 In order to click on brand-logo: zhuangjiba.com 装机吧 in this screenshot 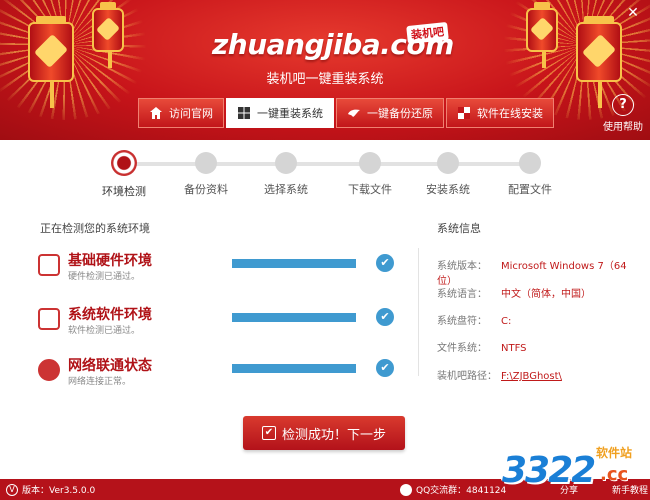, I will do `click(333, 42)`.